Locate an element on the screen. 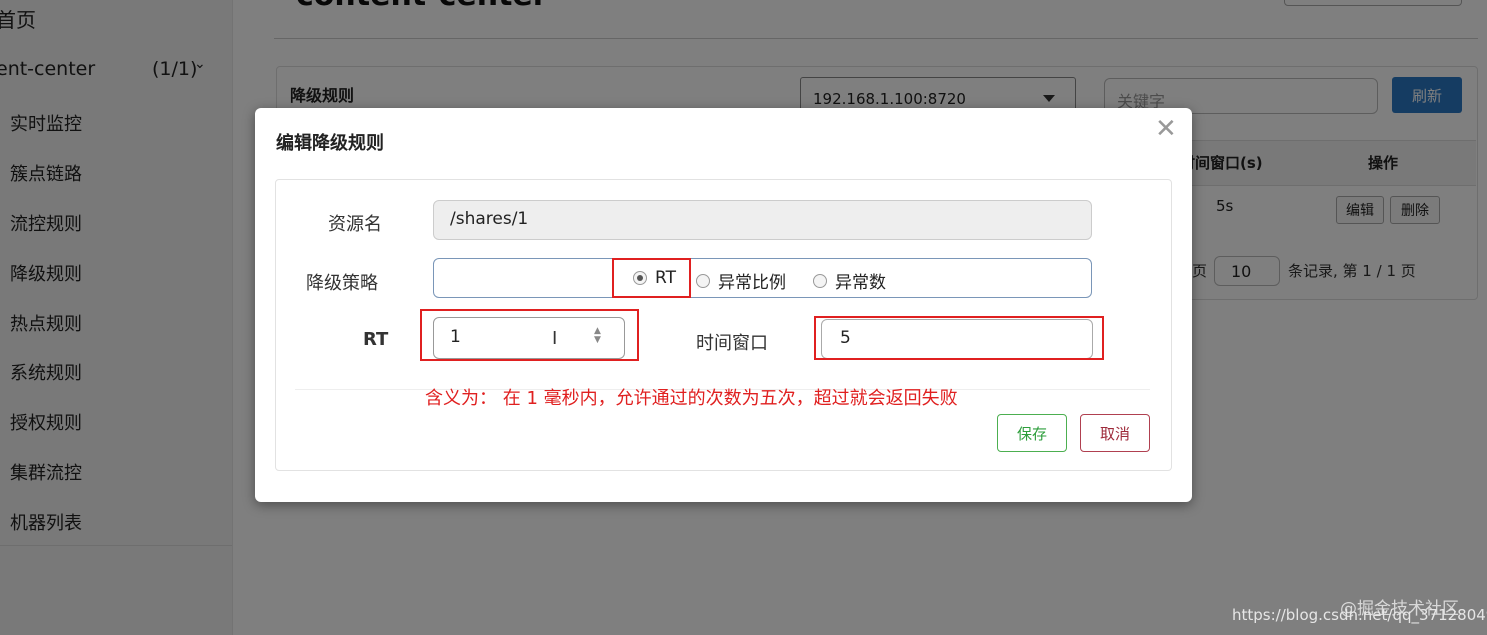  radio-exception-count: 异常数 is located at coordinates (849, 280).